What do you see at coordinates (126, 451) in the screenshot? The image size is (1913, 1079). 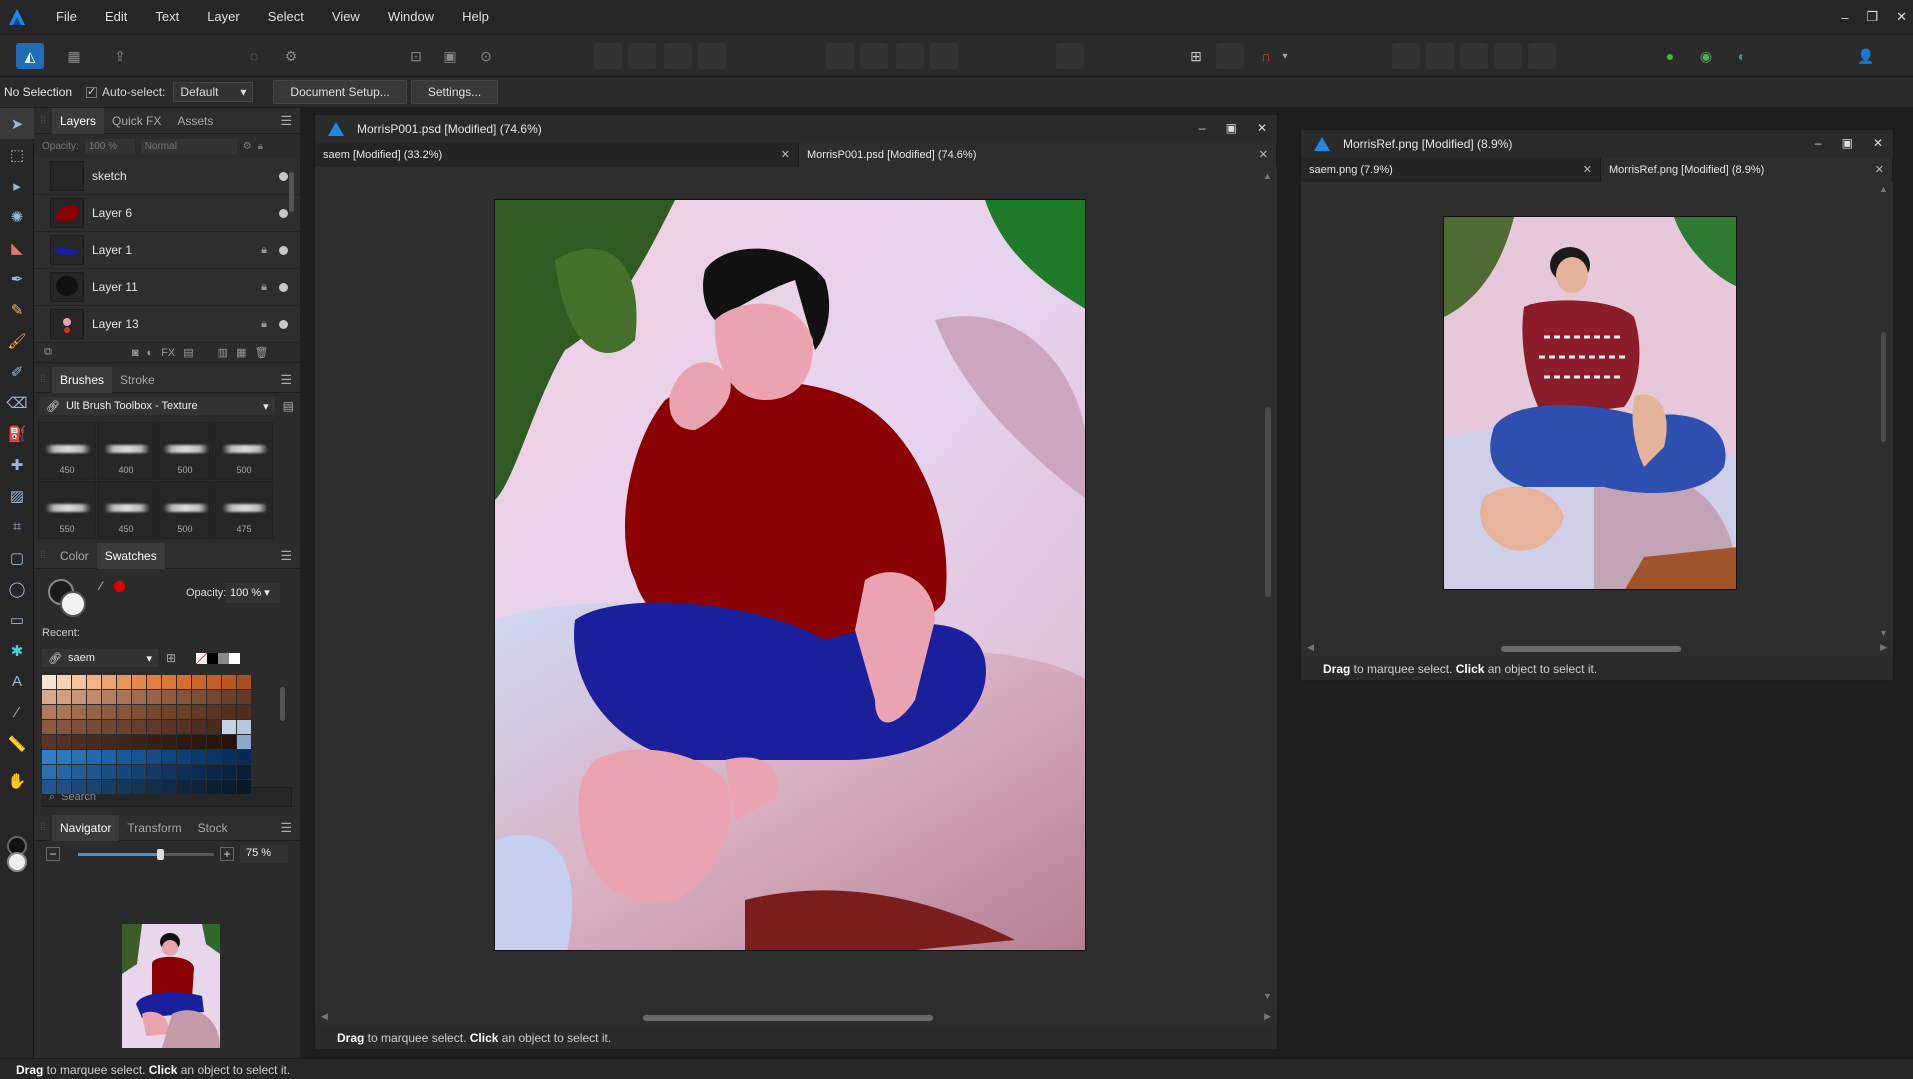 I see `brush-preset: 400` at bounding box center [126, 451].